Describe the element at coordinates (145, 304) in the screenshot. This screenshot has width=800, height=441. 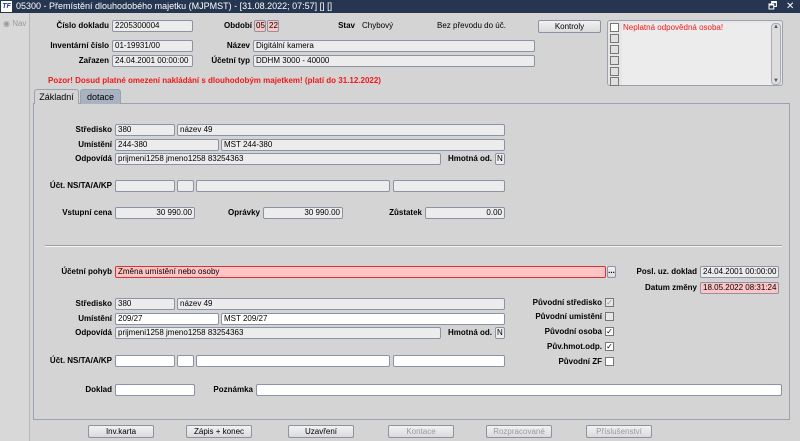
I see `new-stredisko-field: 380` at that location.